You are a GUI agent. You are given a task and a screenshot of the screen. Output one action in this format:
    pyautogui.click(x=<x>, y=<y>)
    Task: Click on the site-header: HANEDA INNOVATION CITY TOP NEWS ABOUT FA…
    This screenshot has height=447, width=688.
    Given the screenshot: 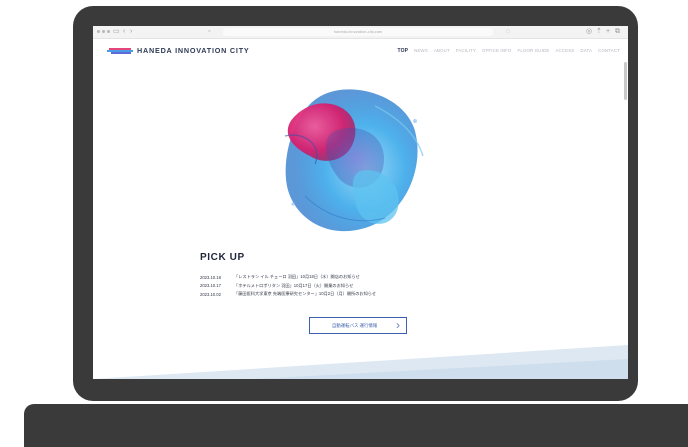 What is the action you would take?
    pyautogui.click(x=360, y=49)
    